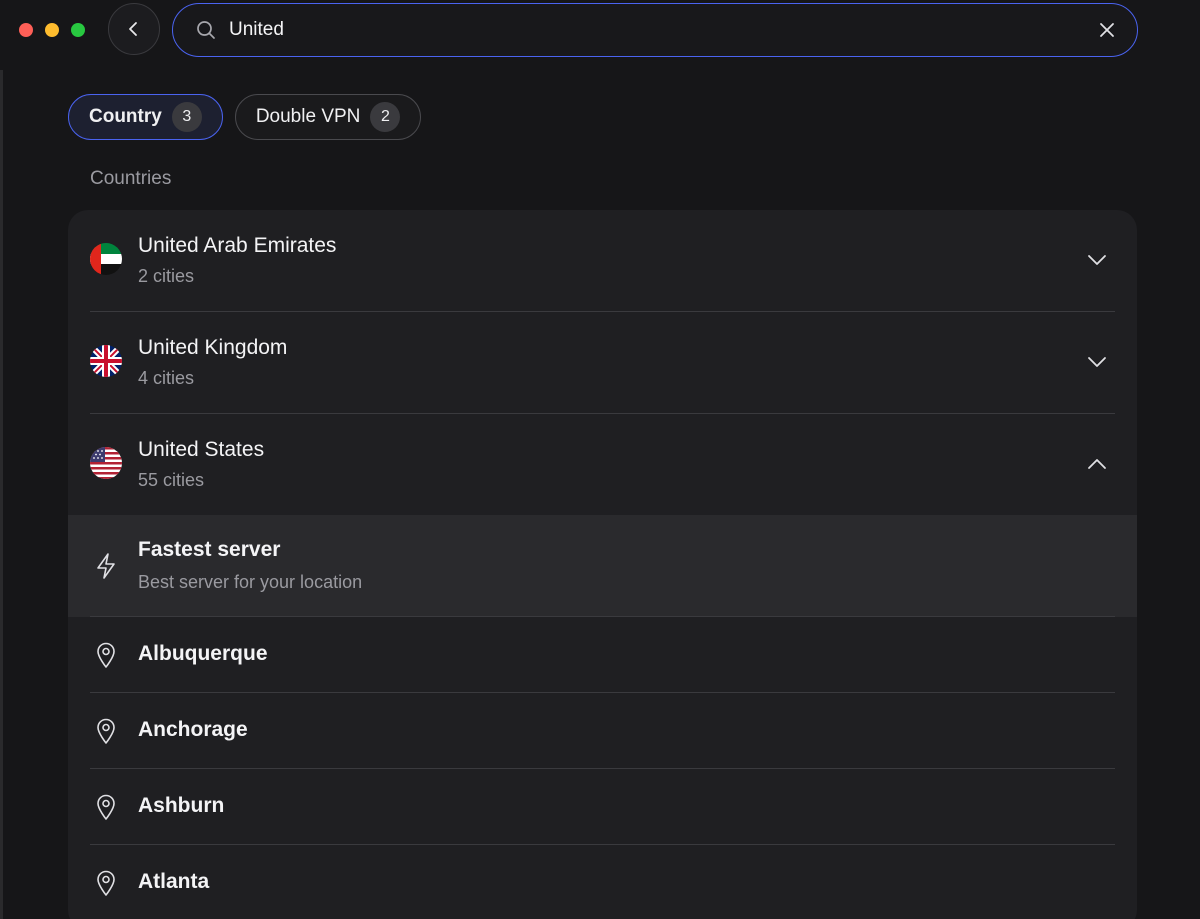 The image size is (1200, 919). Describe the element at coordinates (602, 655) in the screenshot. I see `city-row-albuquerque: Albuquerque` at that location.